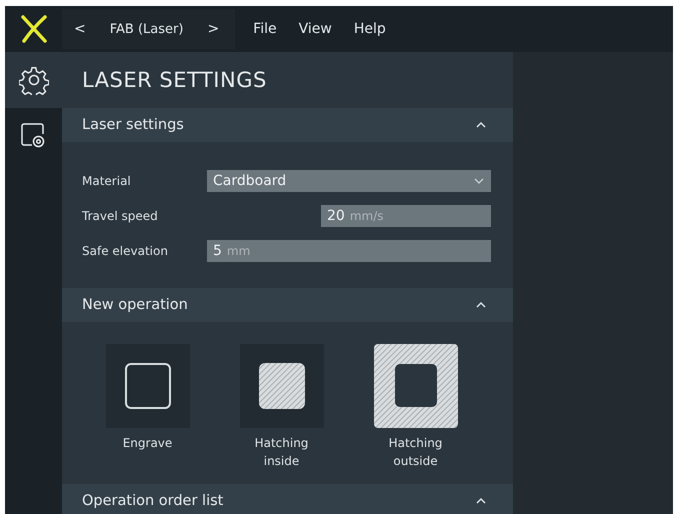 The height and width of the screenshot is (514, 676). I want to click on field-label: Travel speed, so click(120, 216).